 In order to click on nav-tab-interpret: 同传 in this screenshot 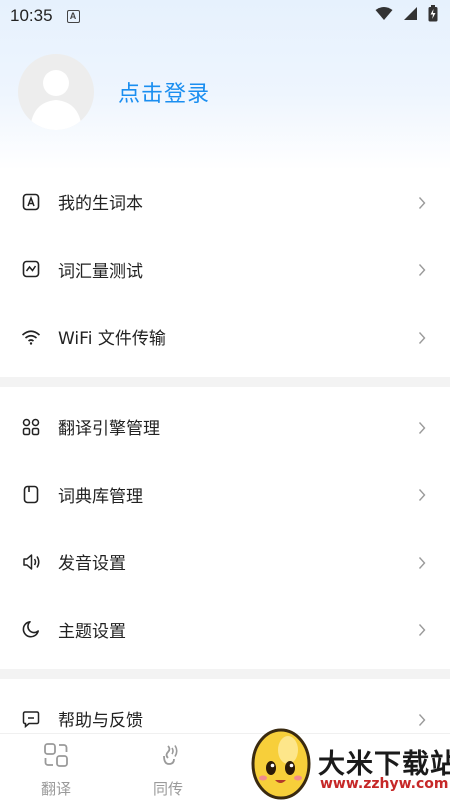, I will do `click(168, 770)`.